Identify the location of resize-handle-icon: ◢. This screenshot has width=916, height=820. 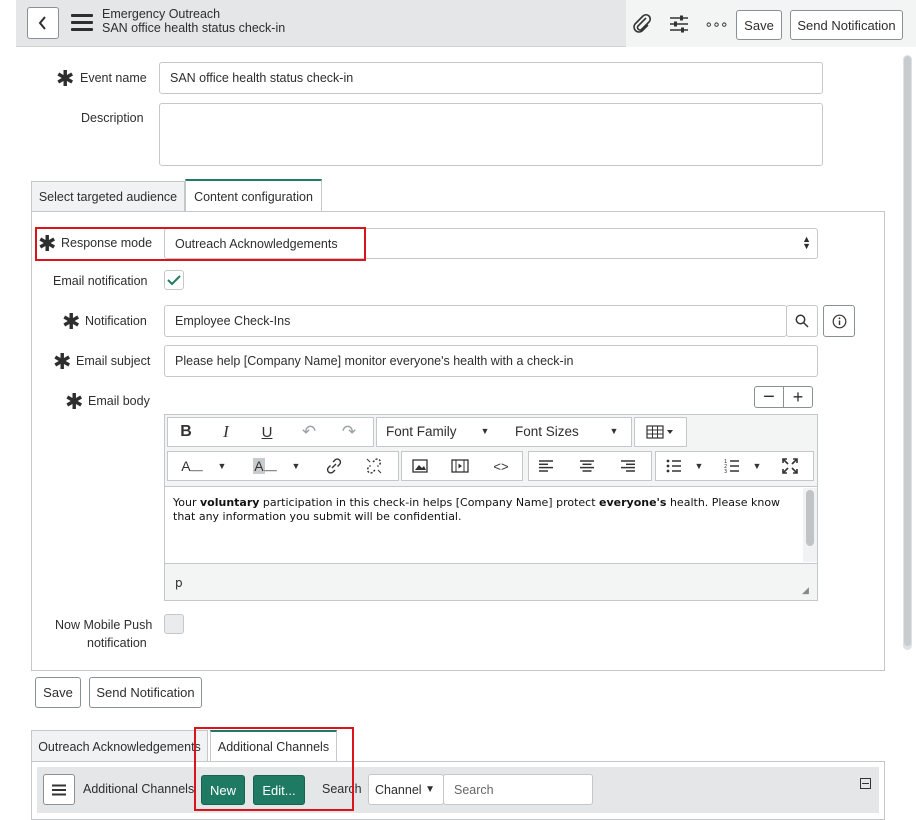
(805, 590).